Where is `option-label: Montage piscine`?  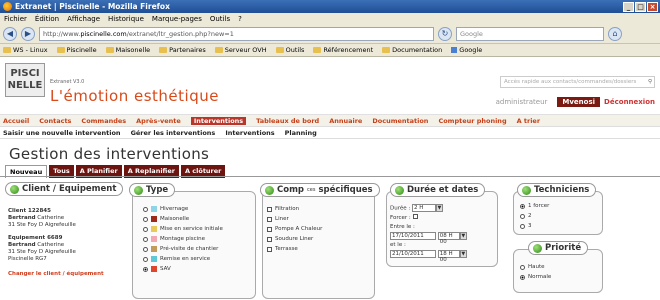 option-label: Montage piscine is located at coordinates (183, 239).